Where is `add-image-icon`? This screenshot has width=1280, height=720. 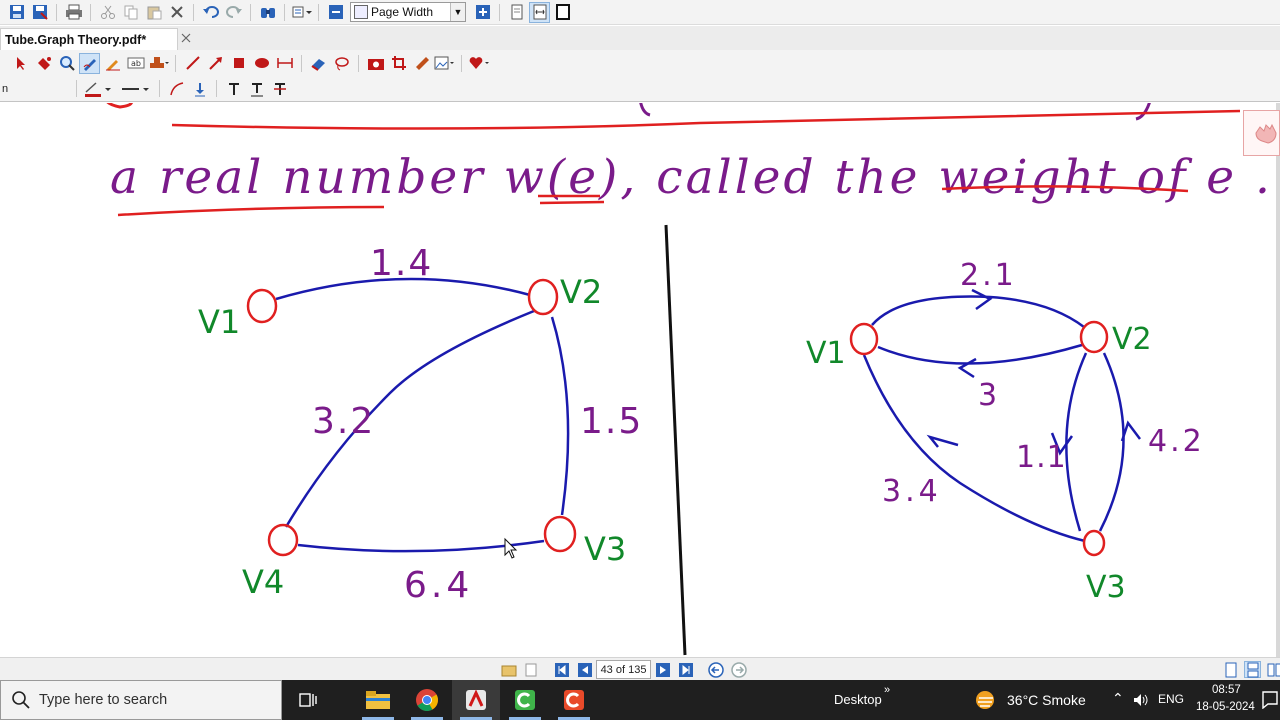 add-image-icon is located at coordinates (444, 63).